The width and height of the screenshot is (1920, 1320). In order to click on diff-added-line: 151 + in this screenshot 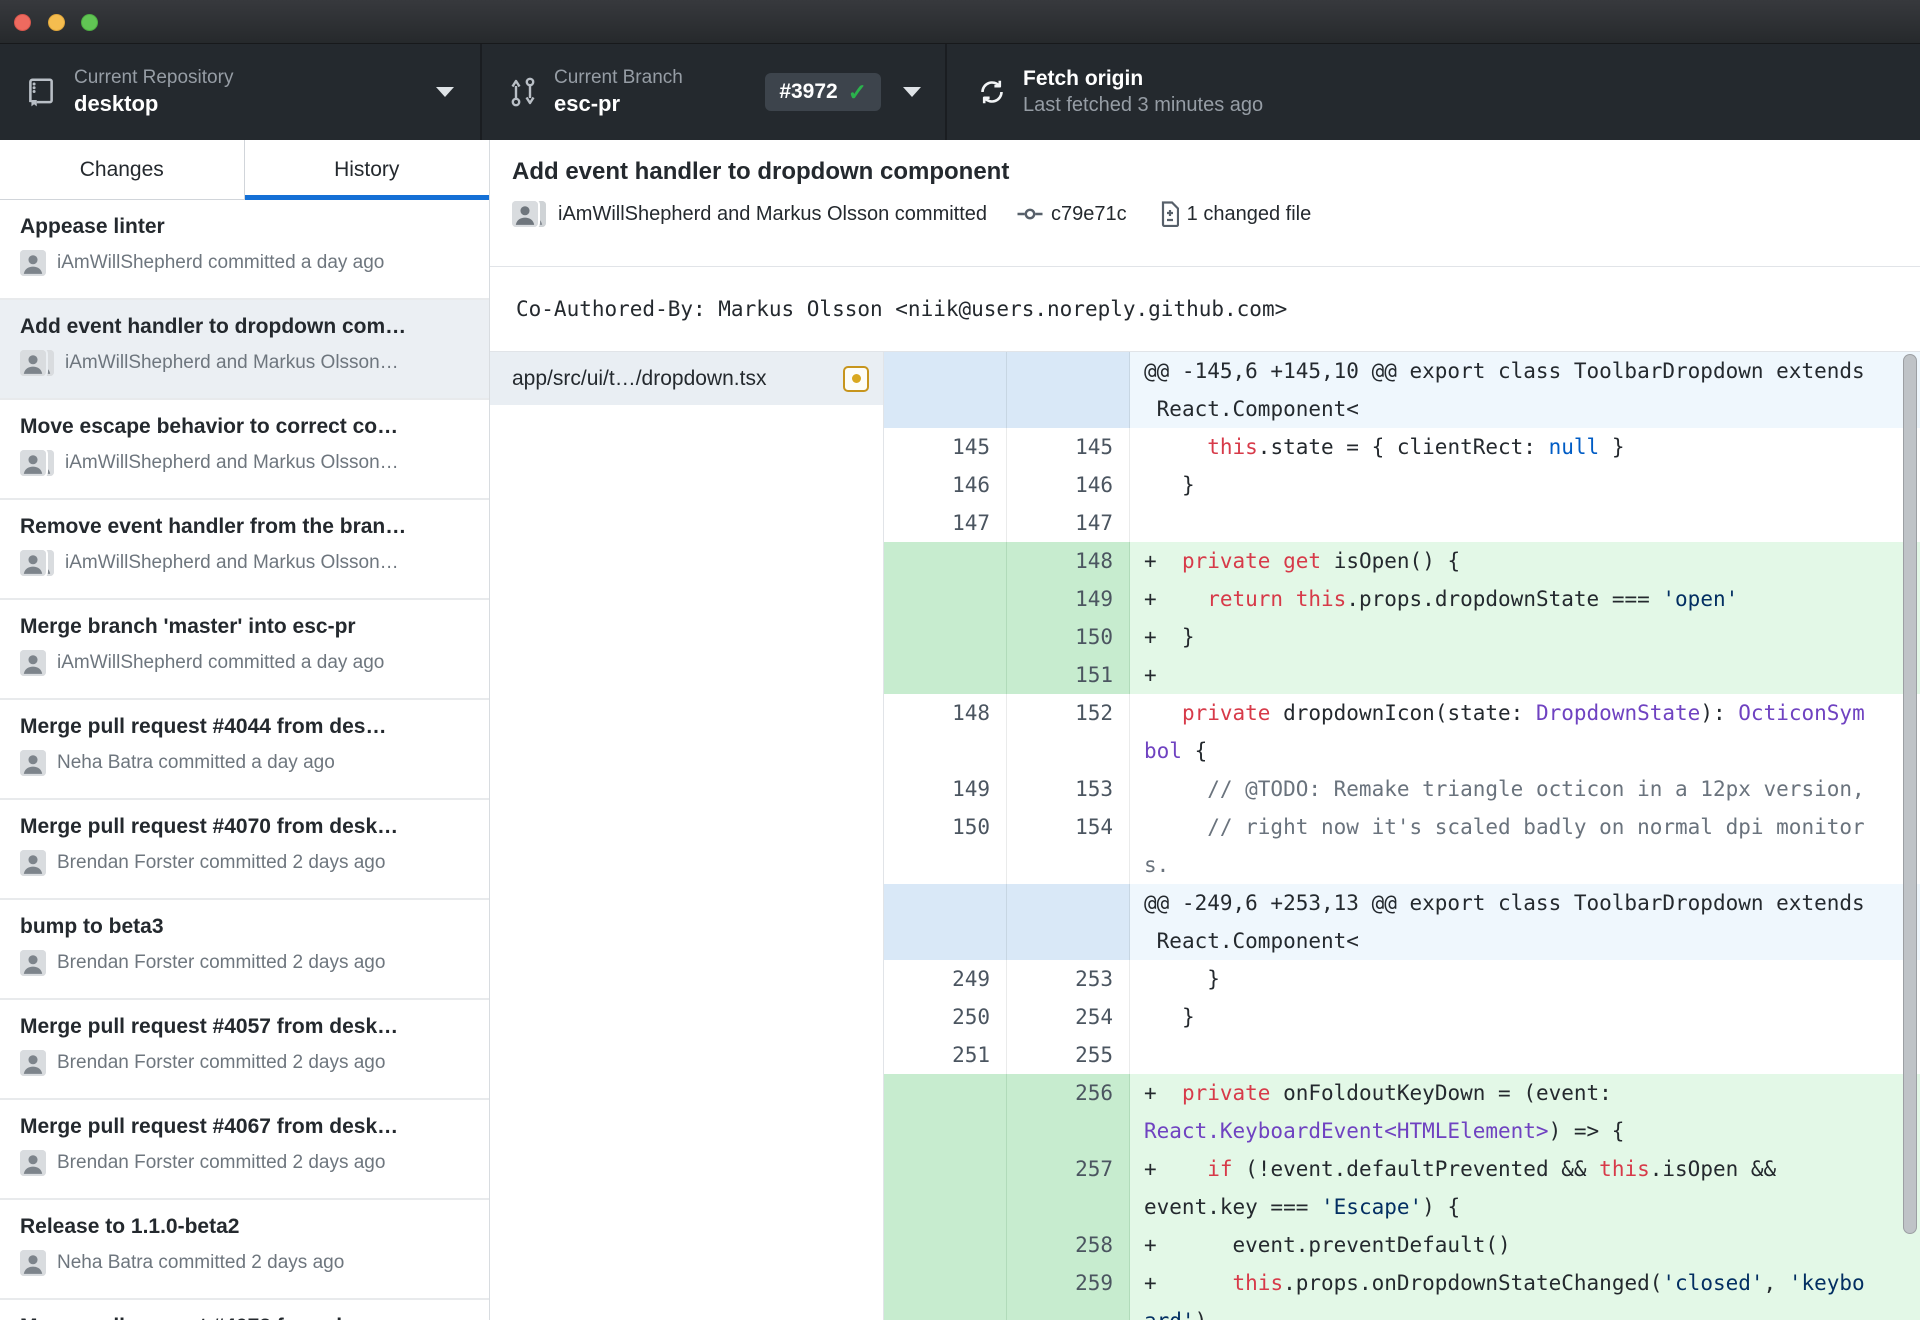, I will do `click(1402, 675)`.